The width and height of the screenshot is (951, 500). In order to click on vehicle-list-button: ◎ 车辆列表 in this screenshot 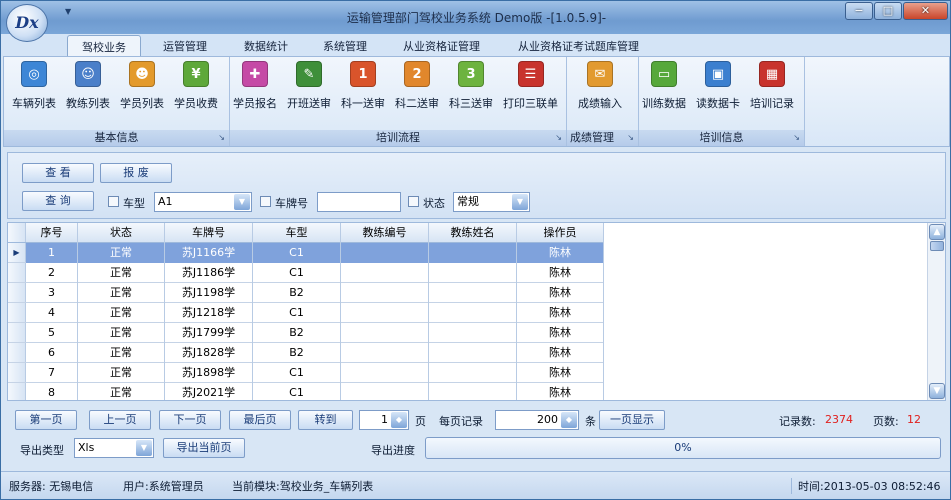, I will do `click(34, 86)`.